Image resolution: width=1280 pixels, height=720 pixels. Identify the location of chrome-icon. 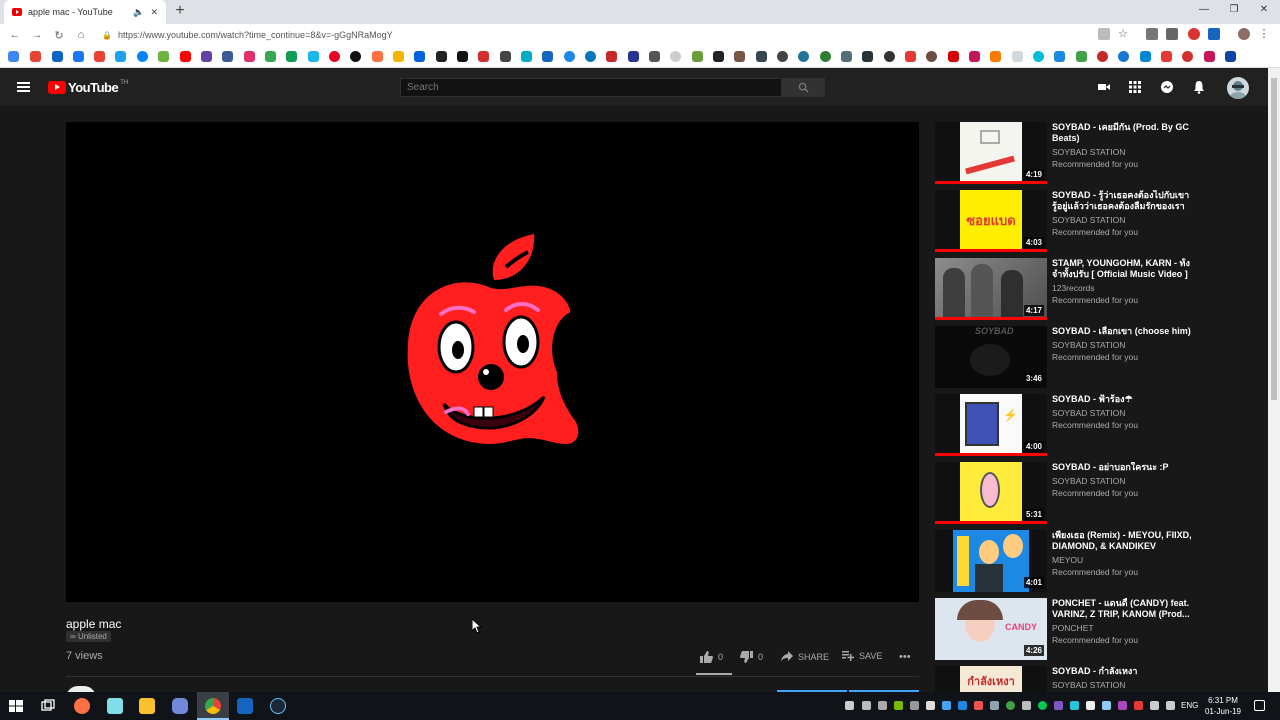
(213, 706).